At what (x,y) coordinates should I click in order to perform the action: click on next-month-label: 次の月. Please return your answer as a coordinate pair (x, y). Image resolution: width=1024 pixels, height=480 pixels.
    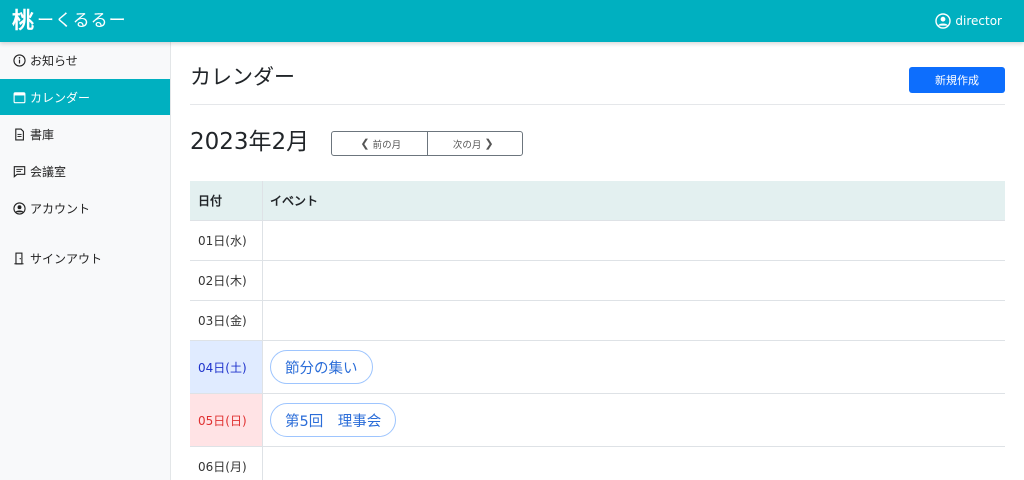
    Looking at the image, I should click on (467, 145).